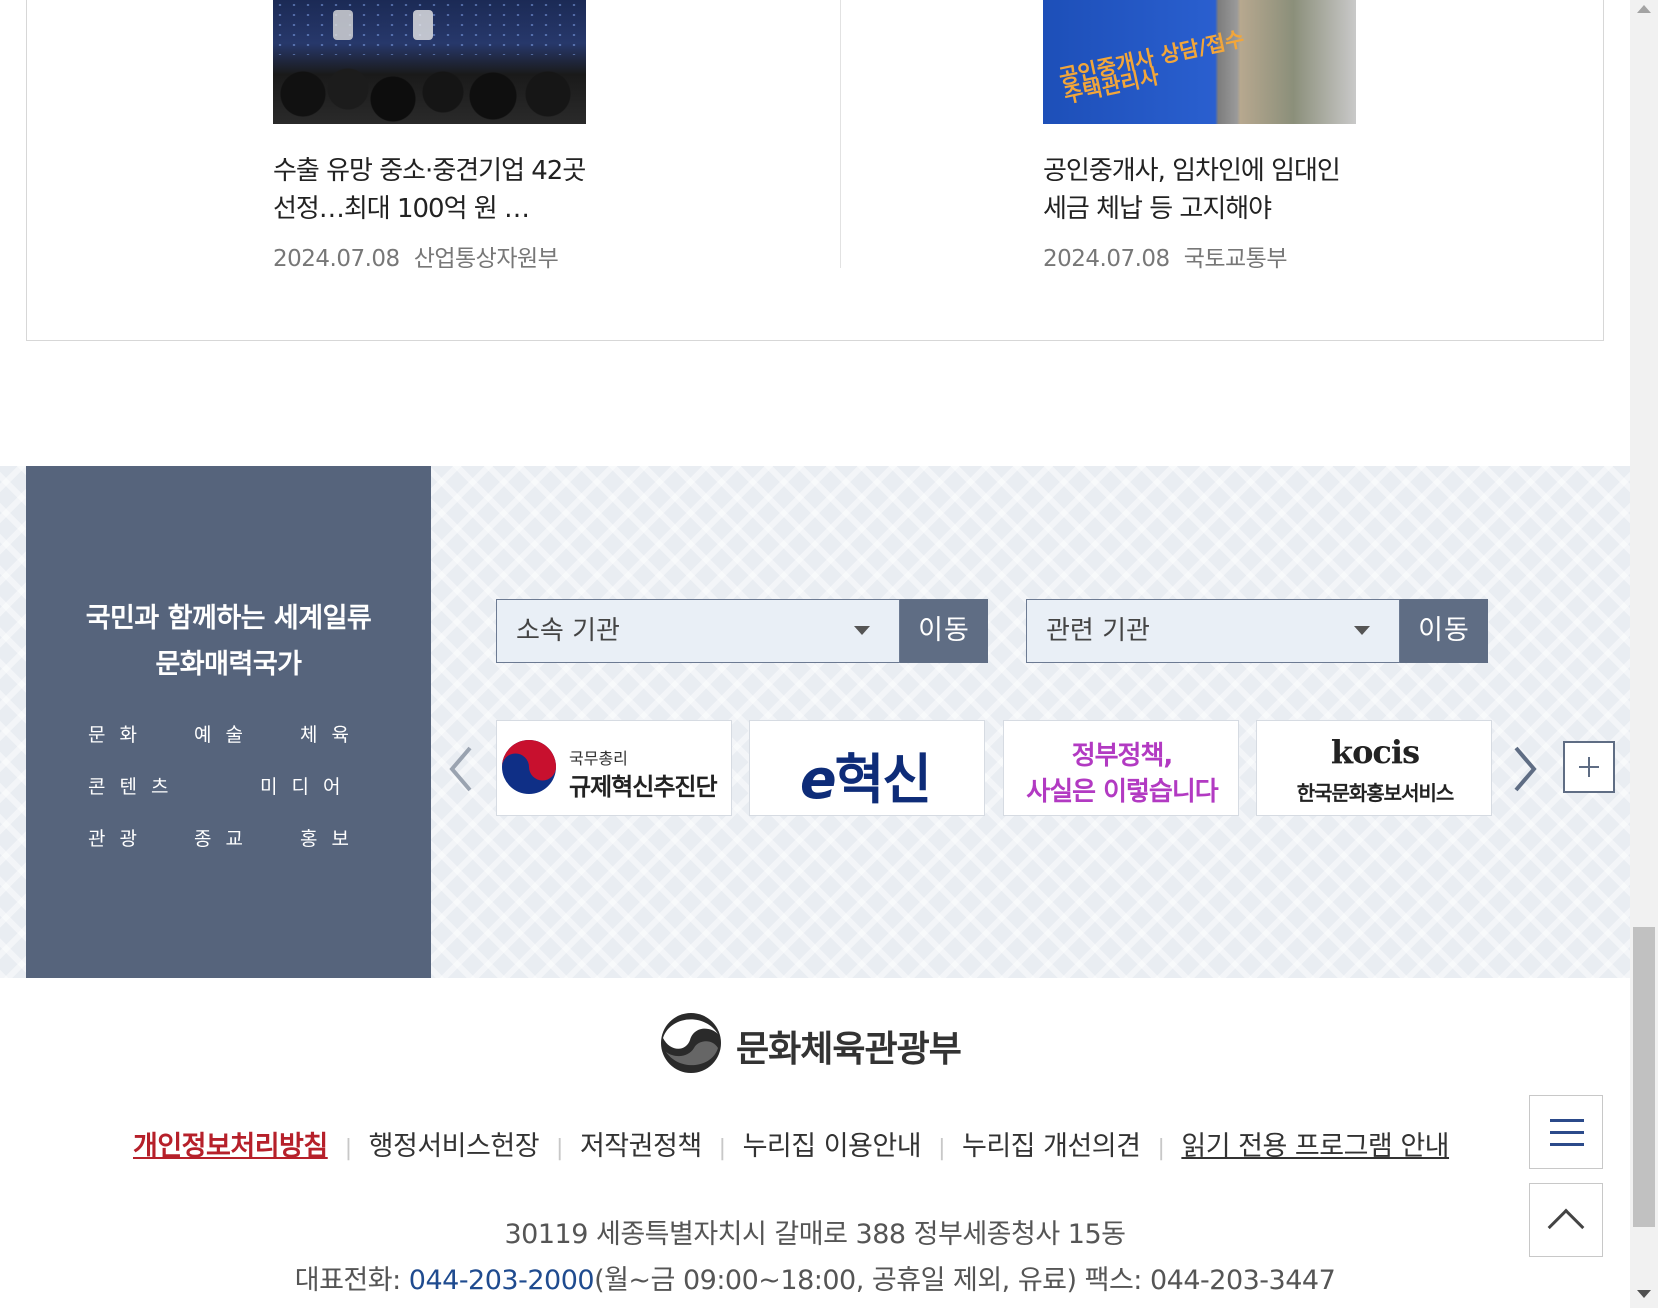  I want to click on taeguk-logo-icon, so click(529, 767).